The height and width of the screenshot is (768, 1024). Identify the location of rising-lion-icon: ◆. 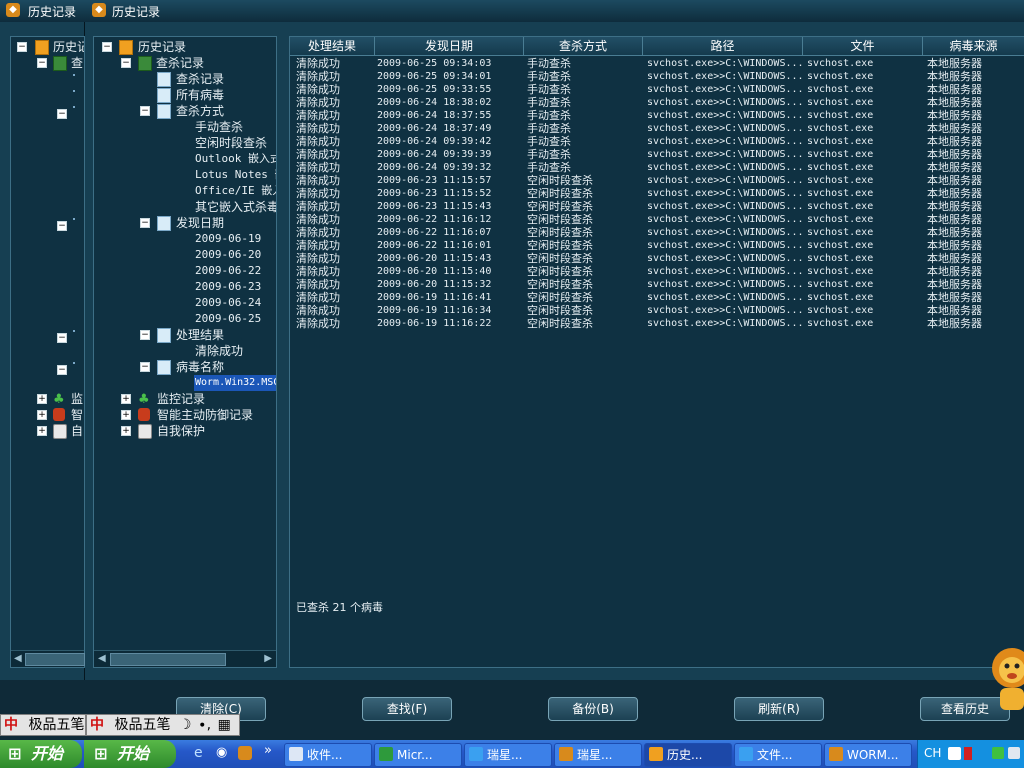
(13, 10).